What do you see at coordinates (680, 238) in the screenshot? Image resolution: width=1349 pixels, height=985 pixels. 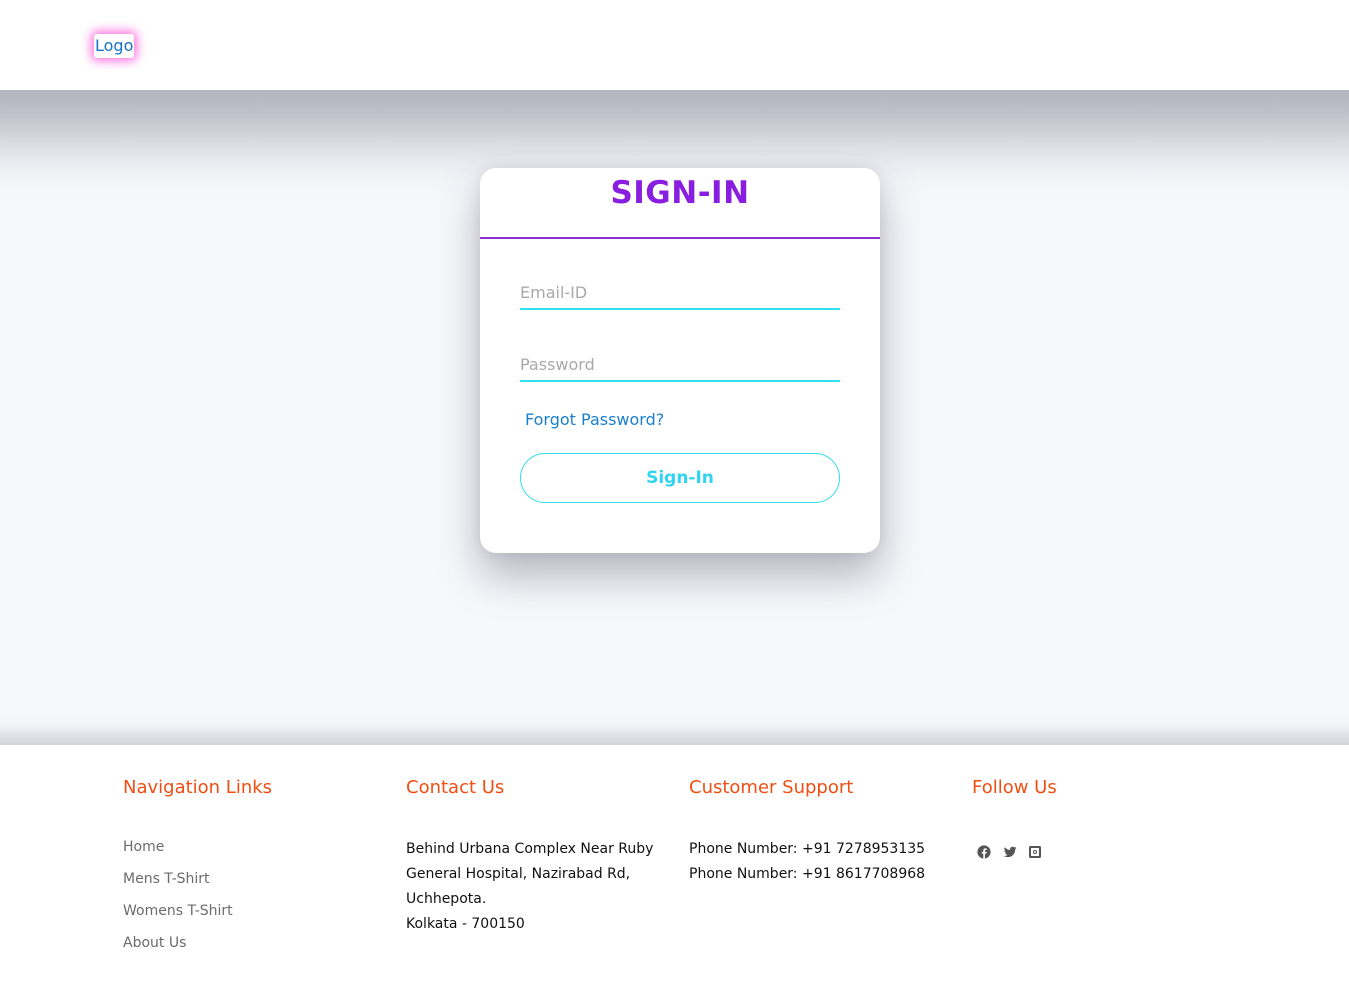 I see `title-divider` at bounding box center [680, 238].